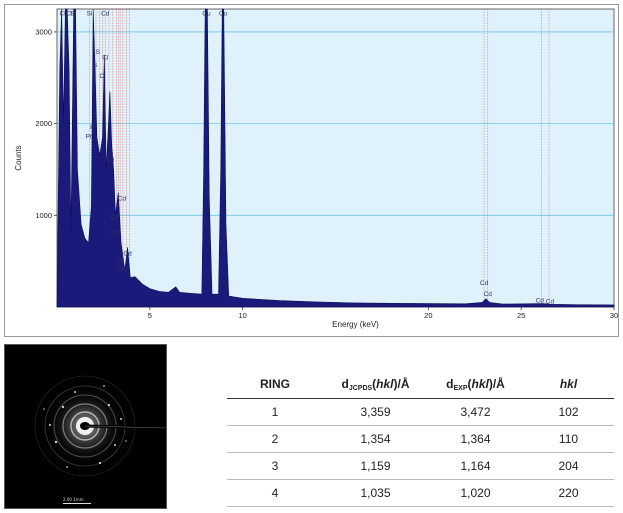 Image resolution: width=623 pixels, height=513 pixels. What do you see at coordinates (18, 157) in the screenshot?
I see `y-axis-title: Counts` at bounding box center [18, 157].